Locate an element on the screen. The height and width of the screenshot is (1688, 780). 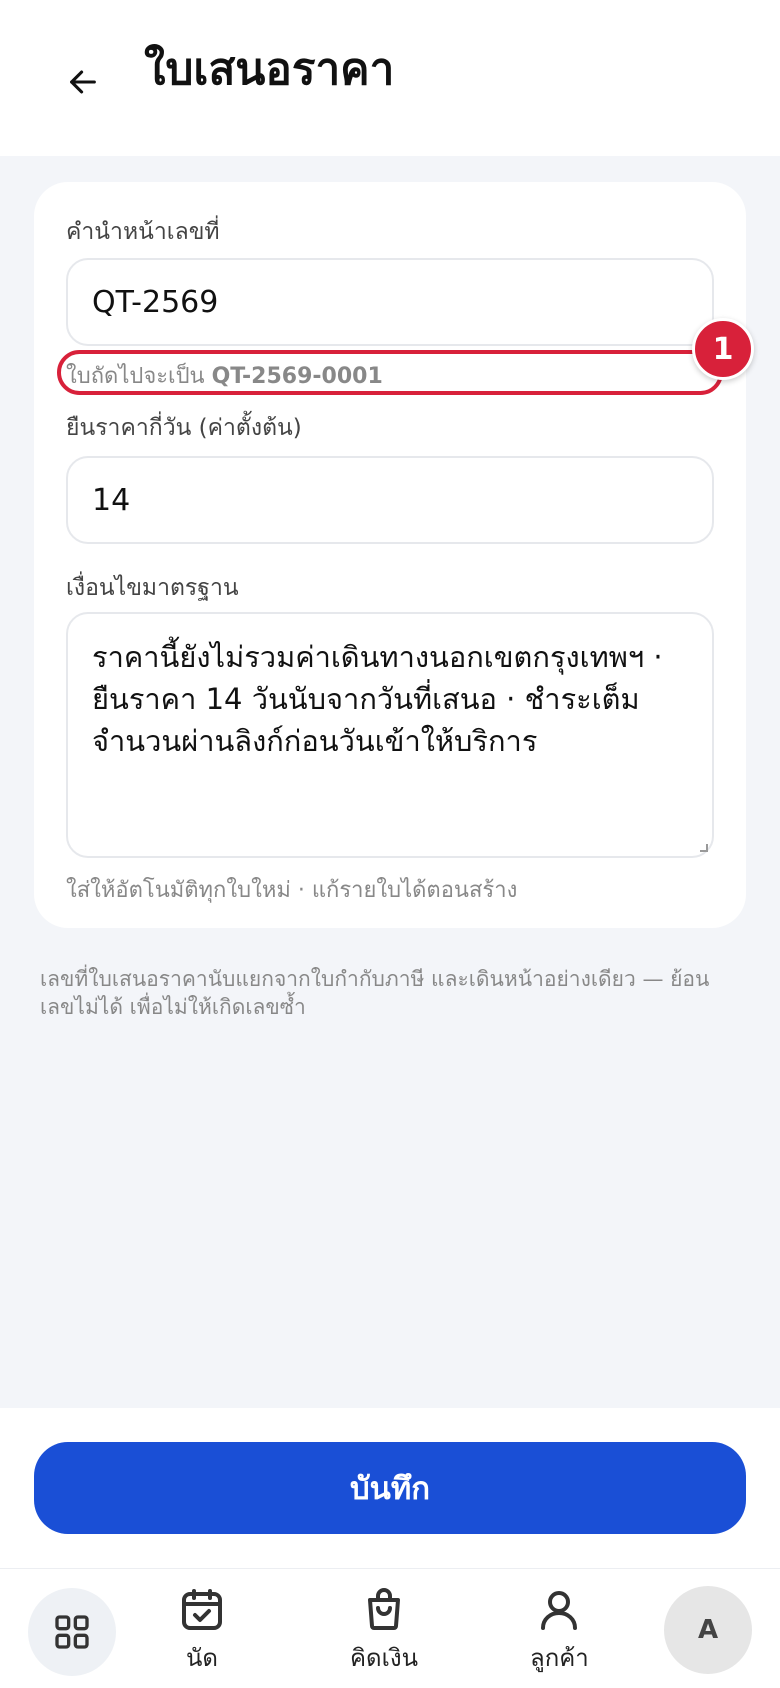
user-icon is located at coordinates (559, 1610).